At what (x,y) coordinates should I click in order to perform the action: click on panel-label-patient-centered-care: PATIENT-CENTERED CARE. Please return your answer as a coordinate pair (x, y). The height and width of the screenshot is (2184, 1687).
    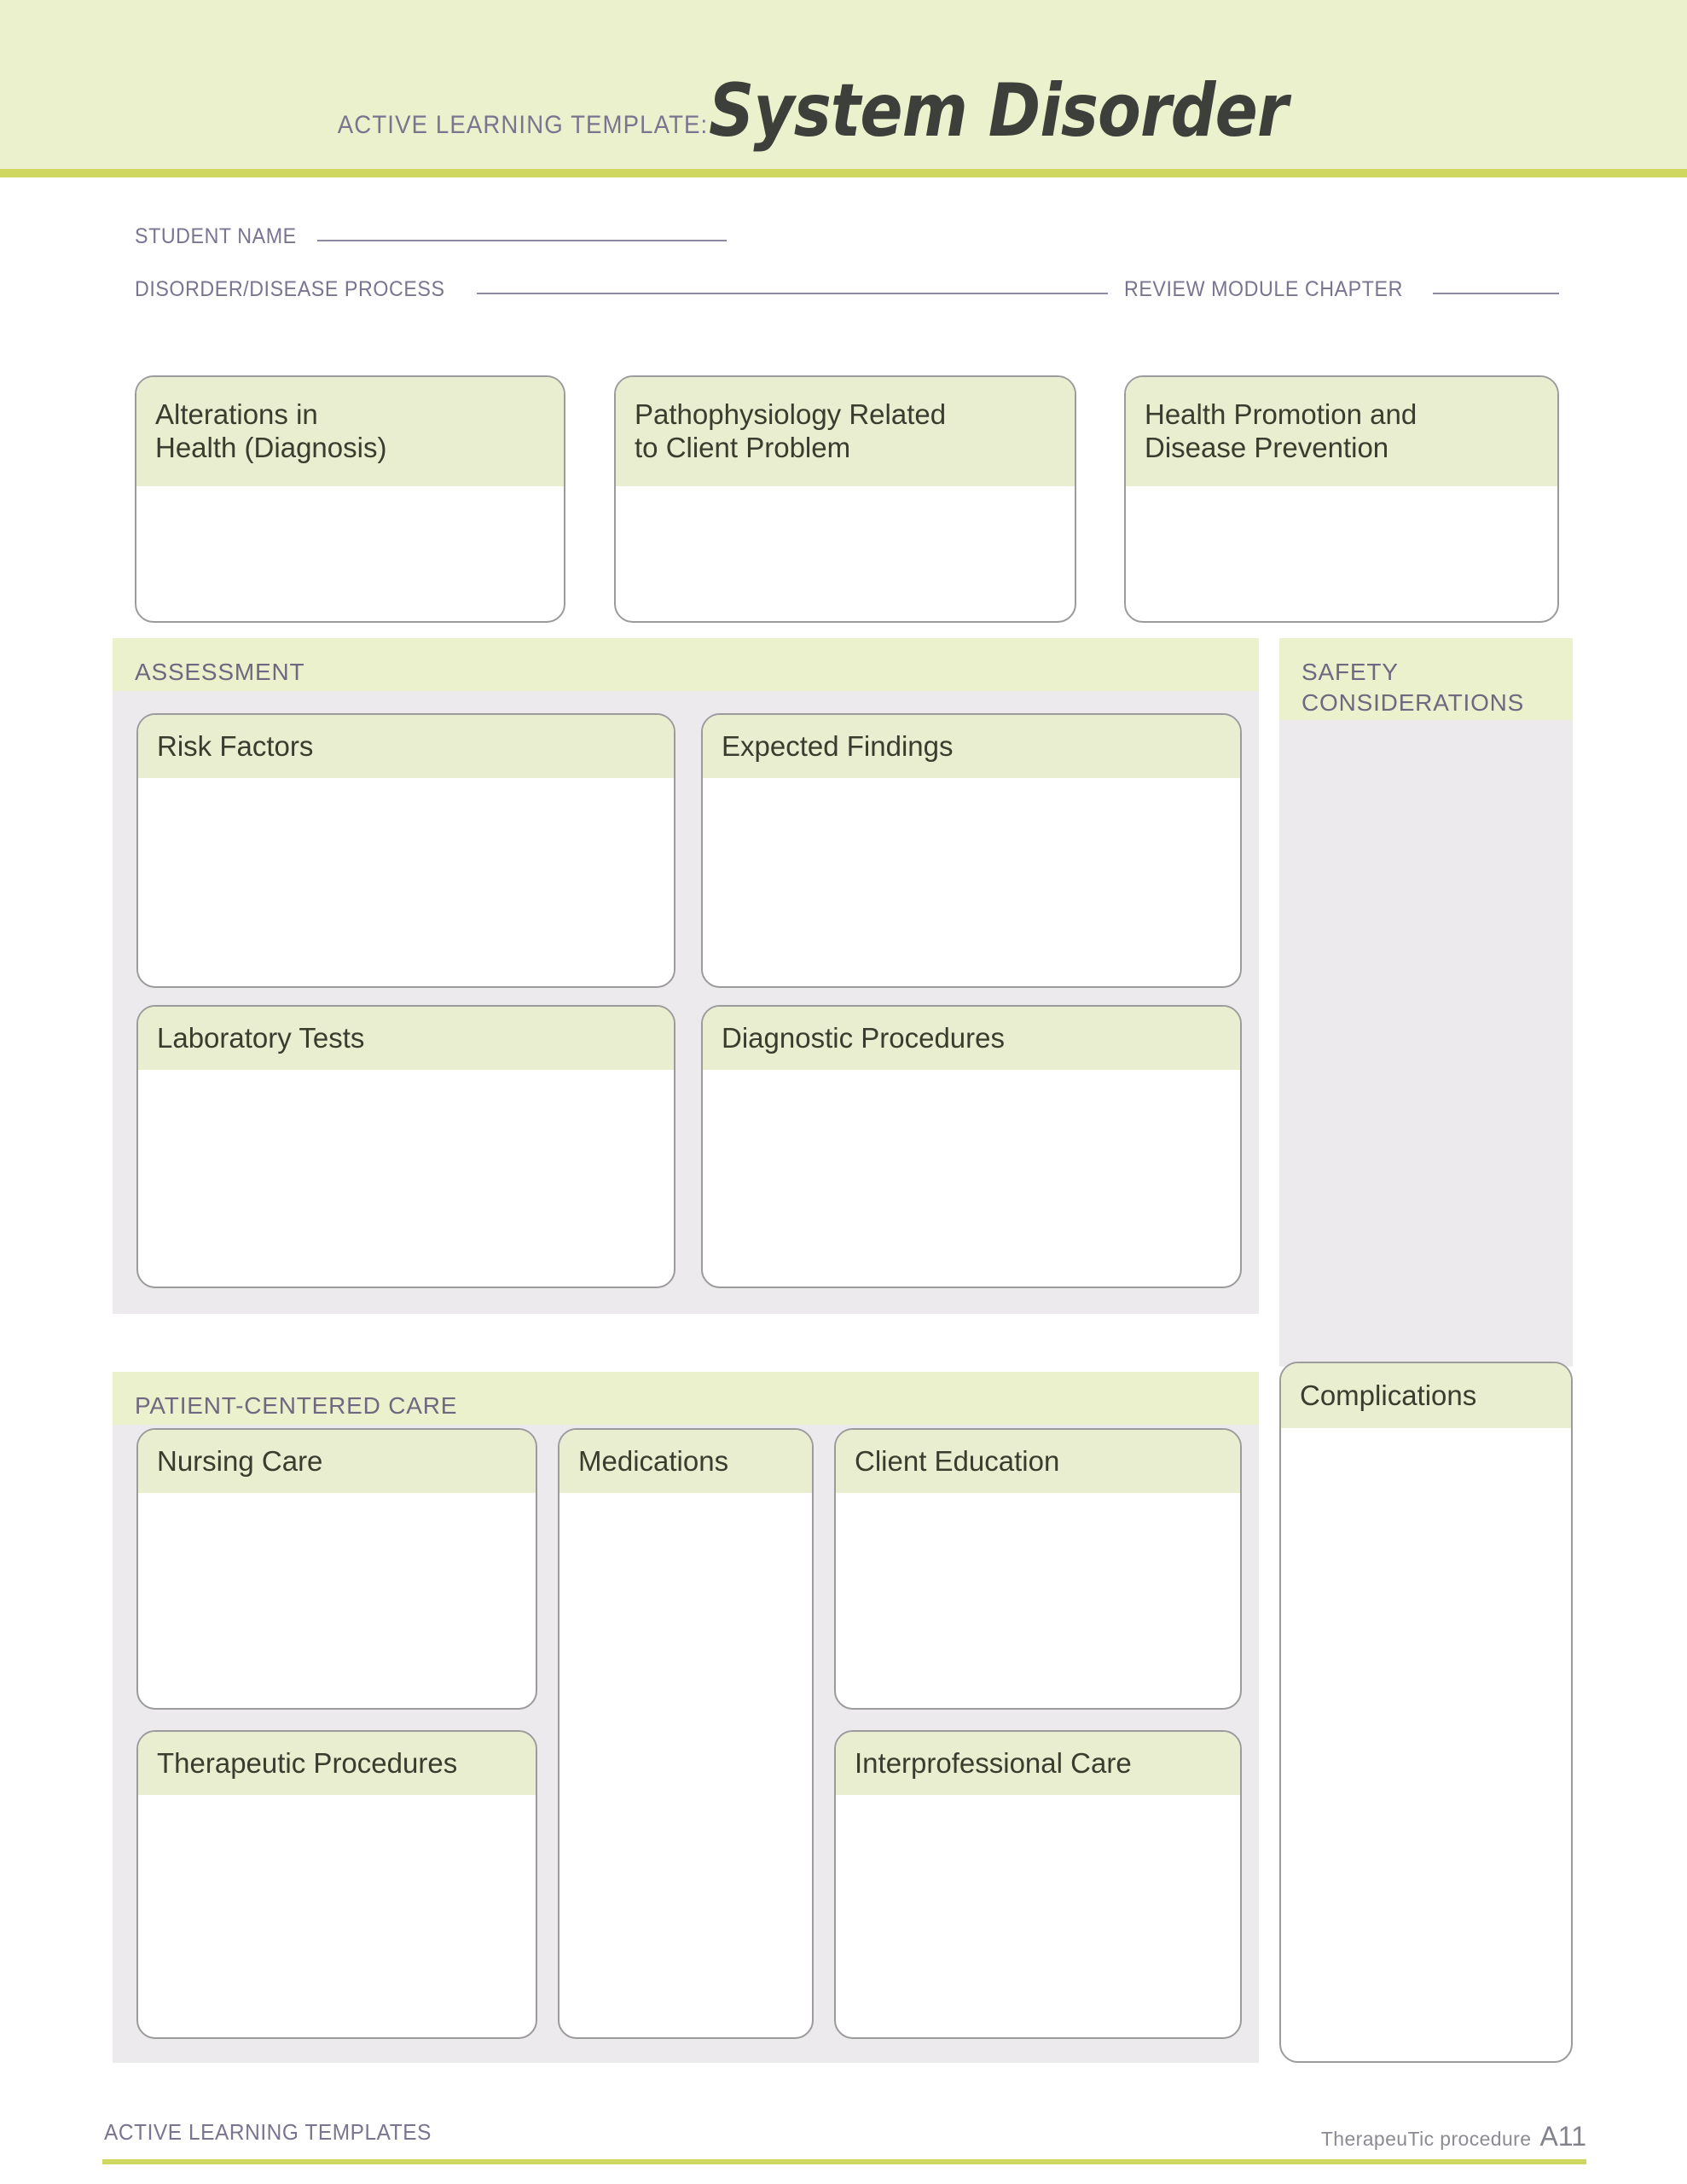
    Looking at the image, I should click on (296, 1406).